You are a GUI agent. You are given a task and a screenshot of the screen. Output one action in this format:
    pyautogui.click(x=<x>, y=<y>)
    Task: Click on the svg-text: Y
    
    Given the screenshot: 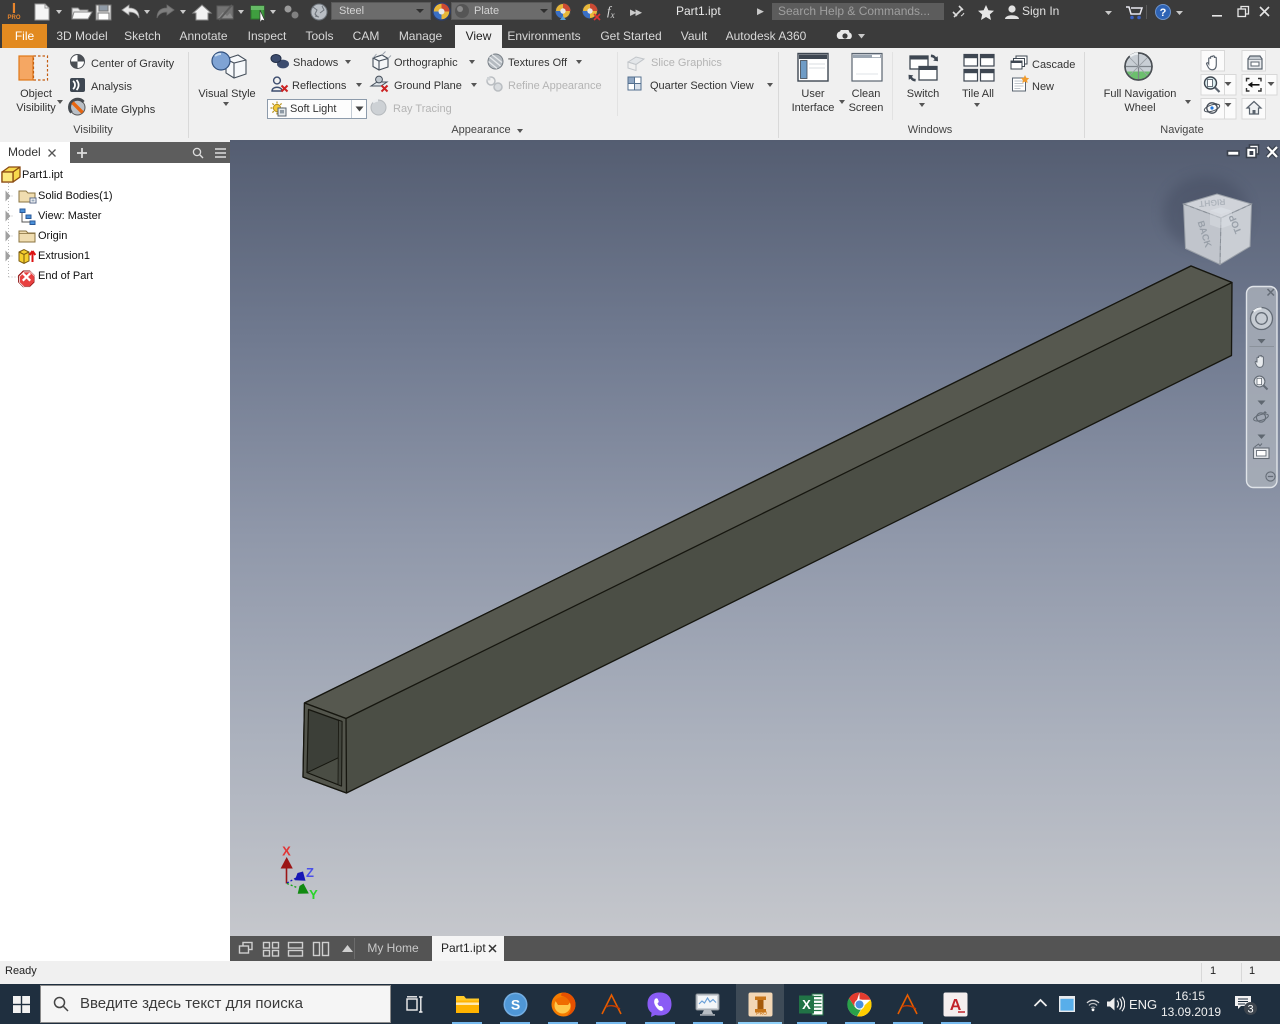 What is the action you would take?
    pyautogui.click(x=313, y=894)
    